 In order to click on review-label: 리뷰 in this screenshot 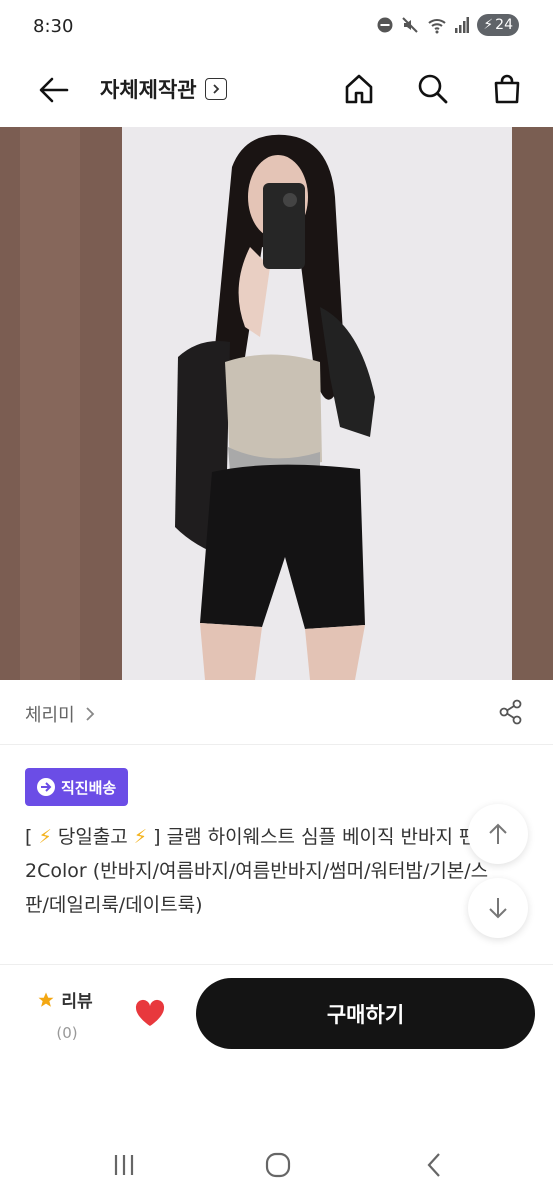, I will do `click(77, 1002)`.